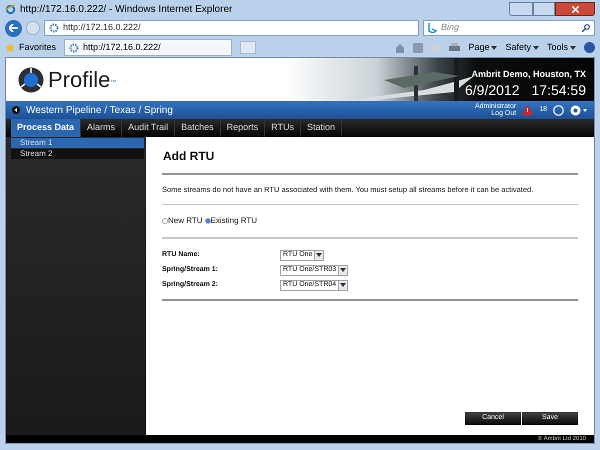 This screenshot has height=450, width=600. I want to click on close-button, so click(575, 9).